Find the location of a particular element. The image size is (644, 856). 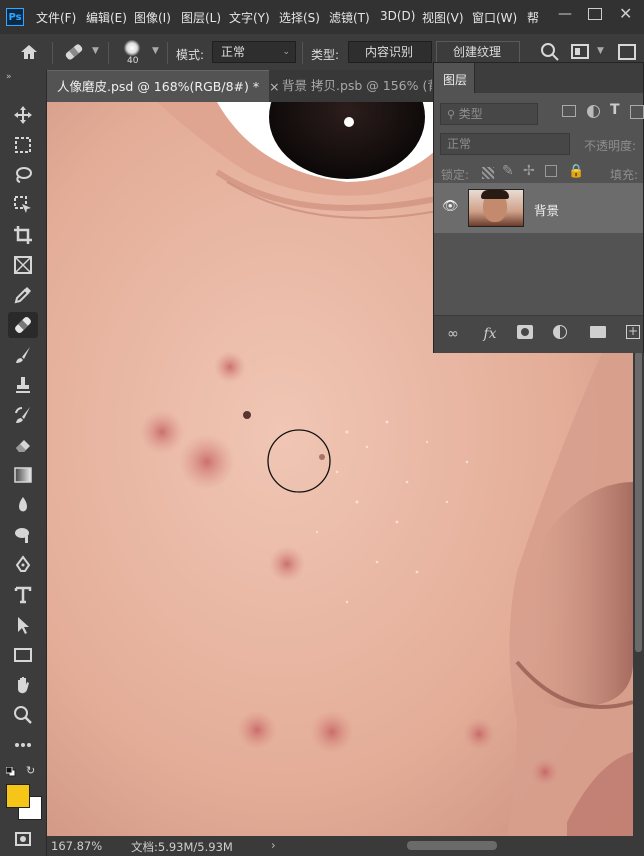

type-content-aware-option: 内容识别 is located at coordinates (390, 52).